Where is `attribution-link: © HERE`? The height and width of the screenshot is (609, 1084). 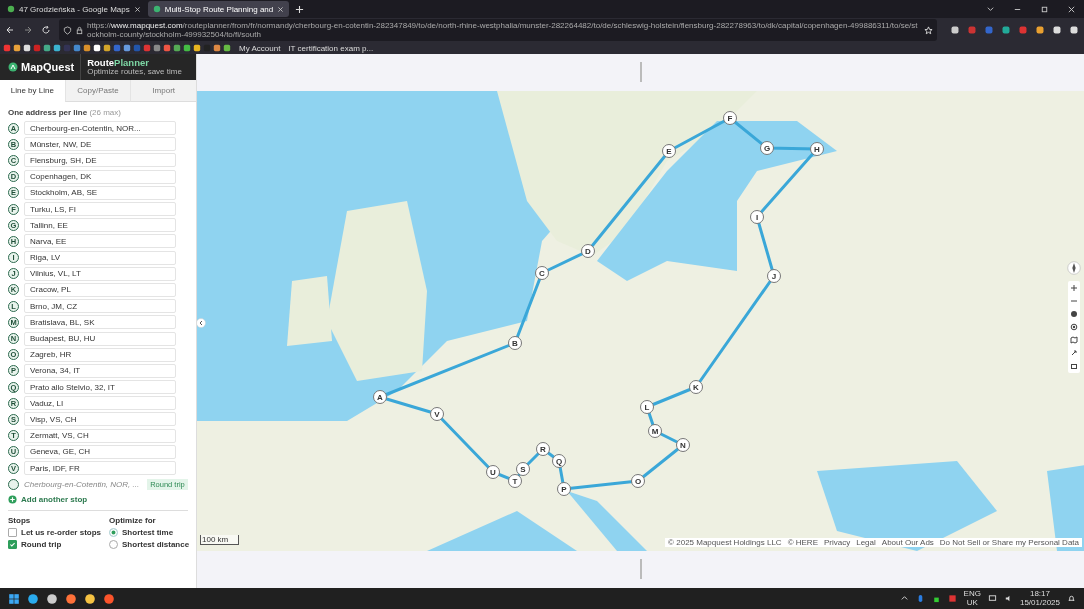 attribution-link: © HERE is located at coordinates (802, 542).